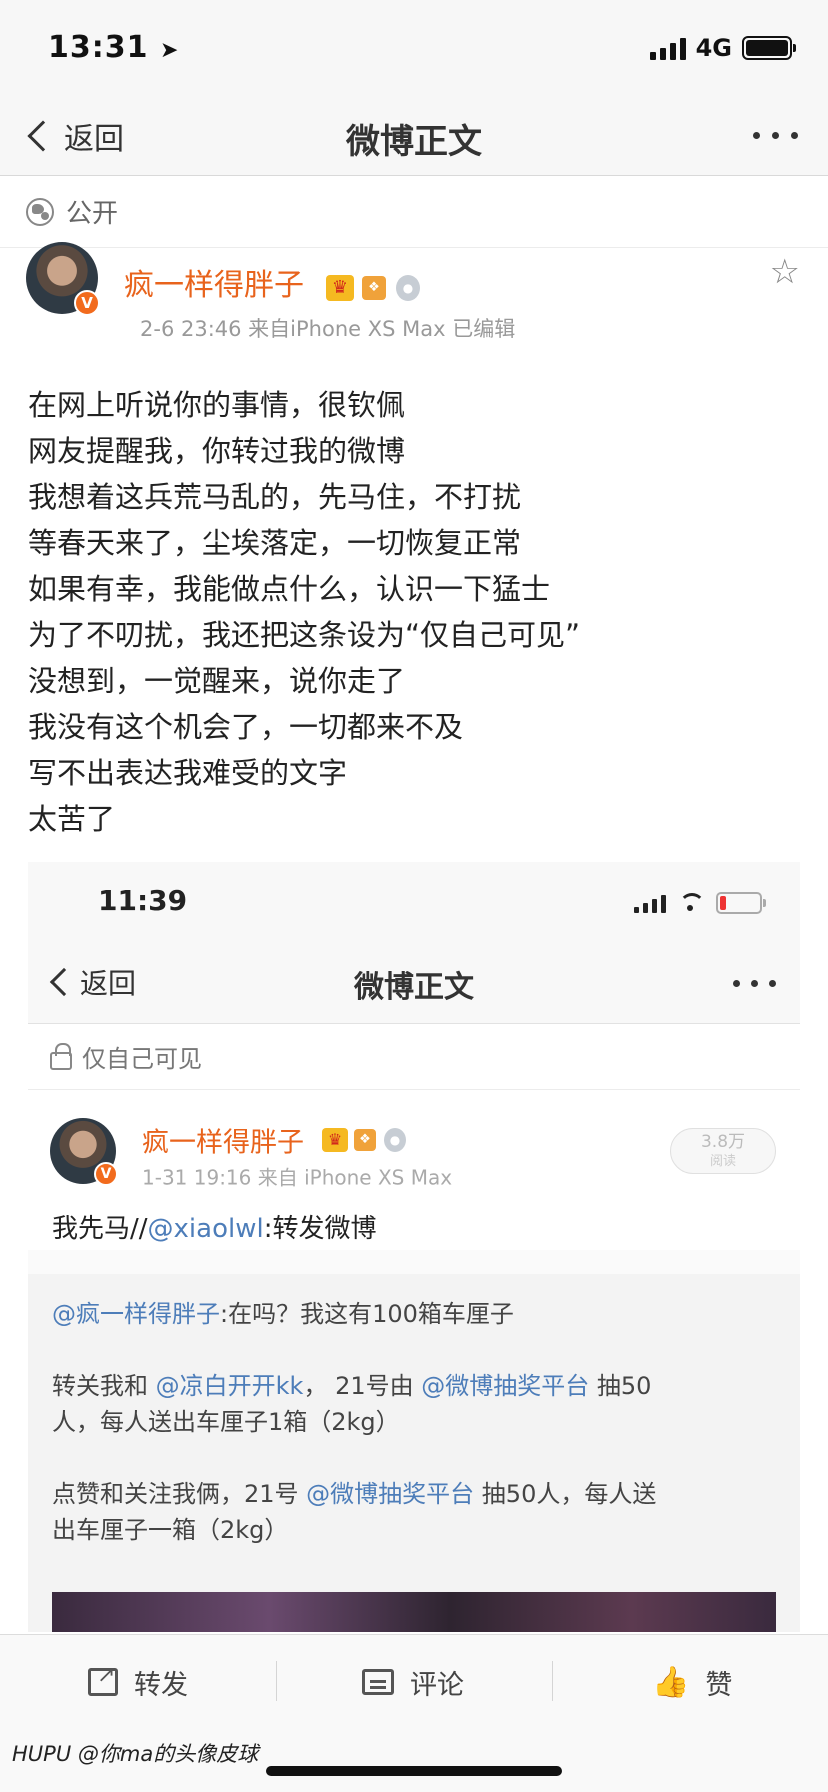  Describe the element at coordinates (170, 1530) in the screenshot. I see `repost-line: 出车厘子一箱（2kg）` at that location.